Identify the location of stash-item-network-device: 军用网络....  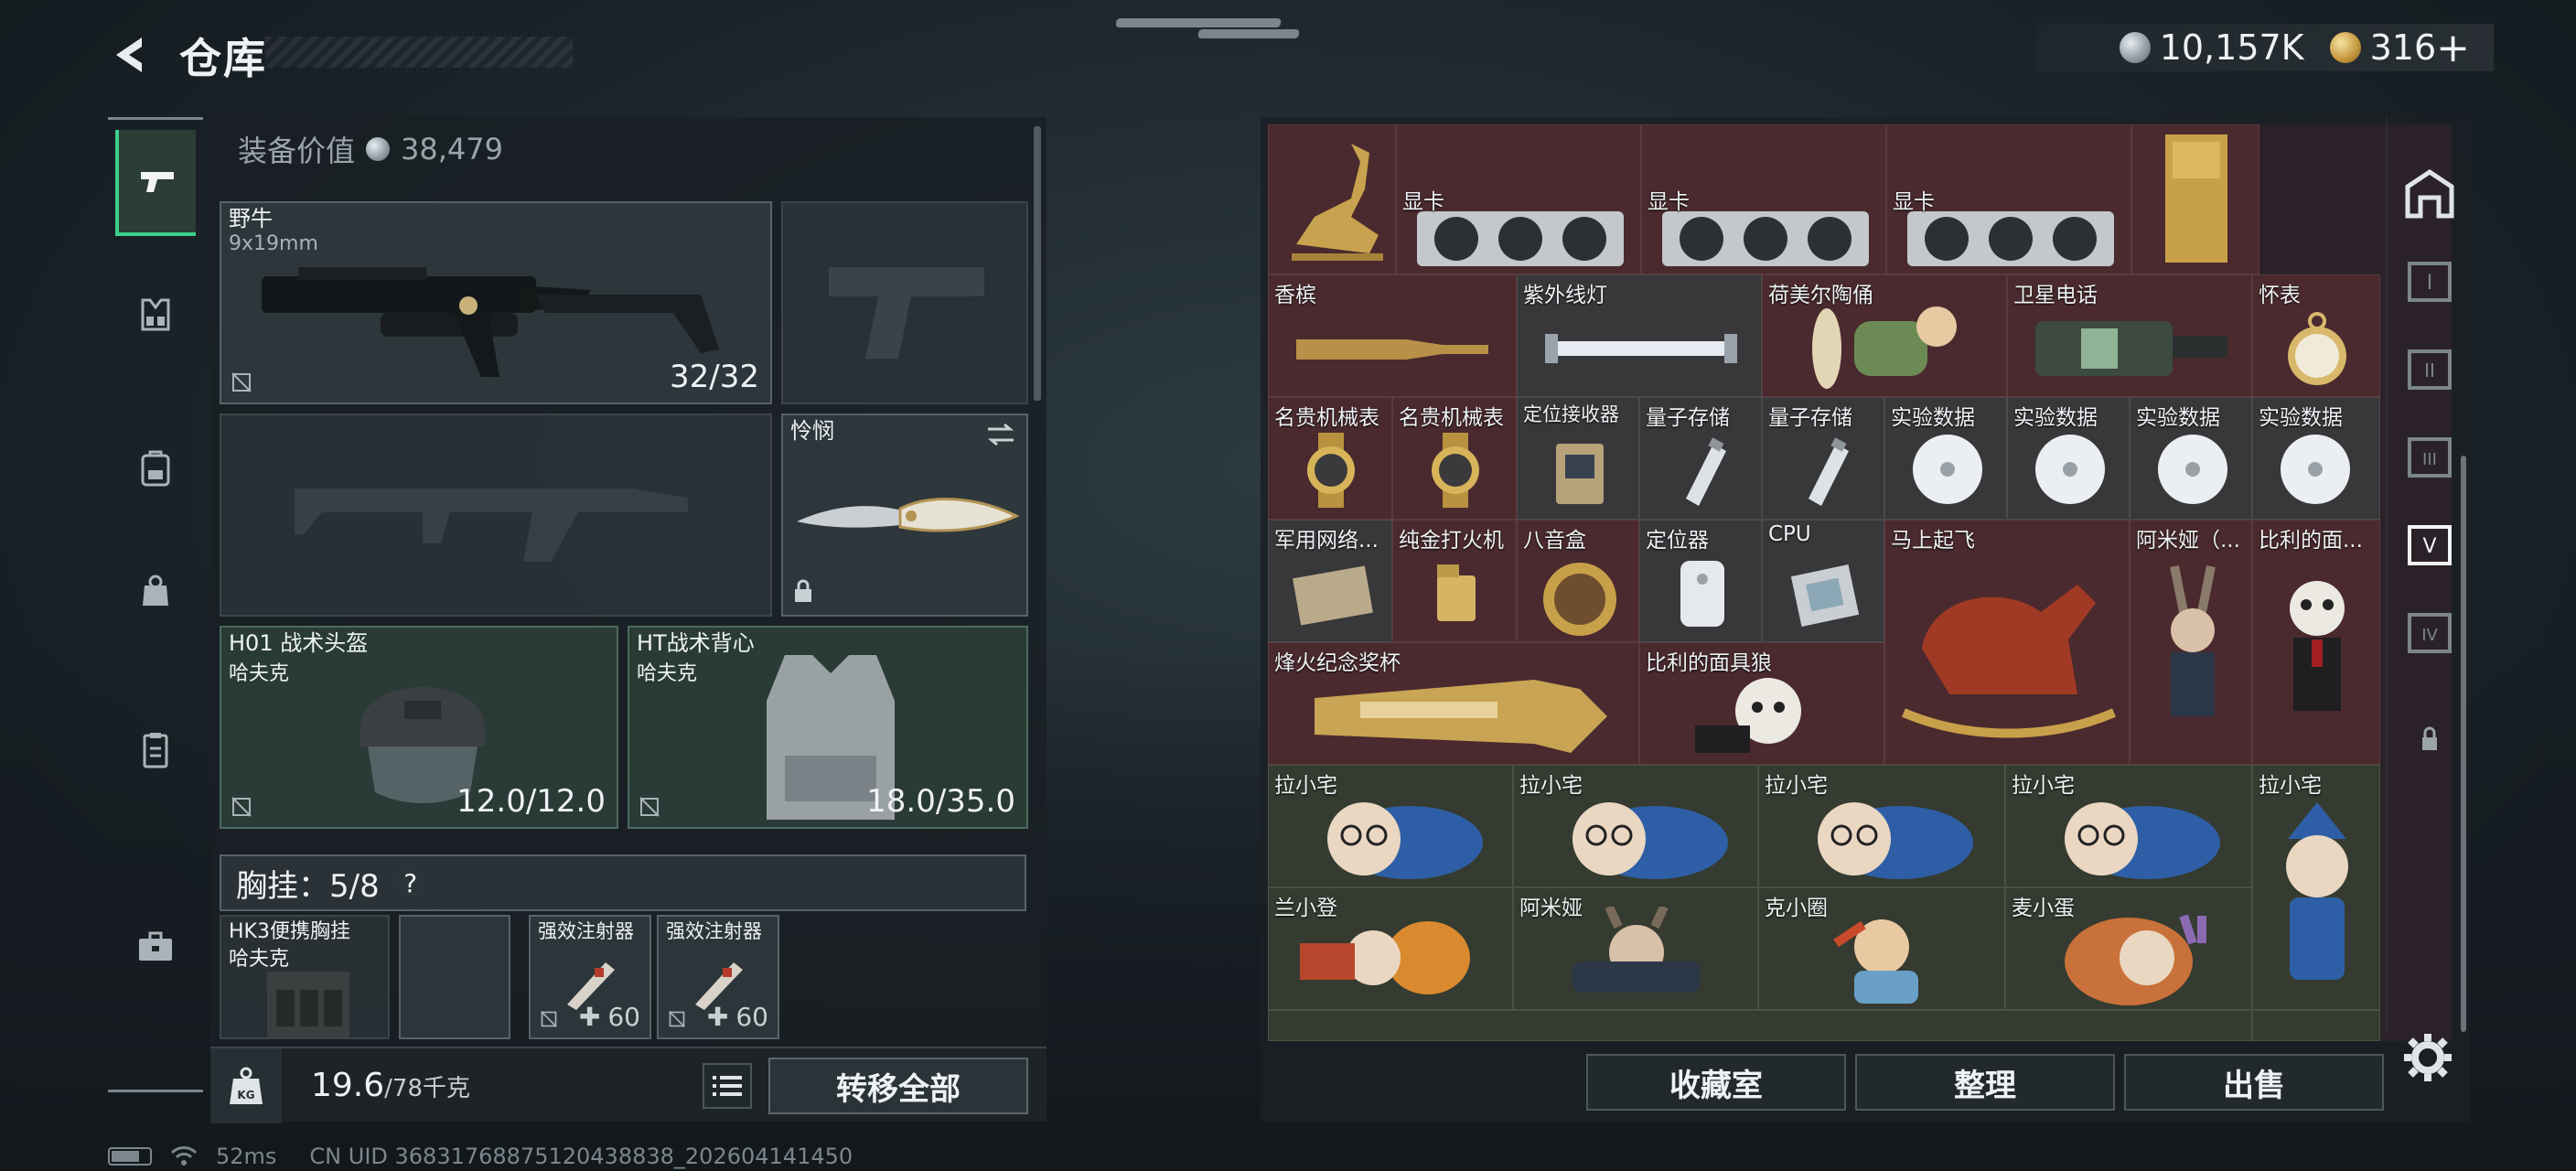
(1330, 581).